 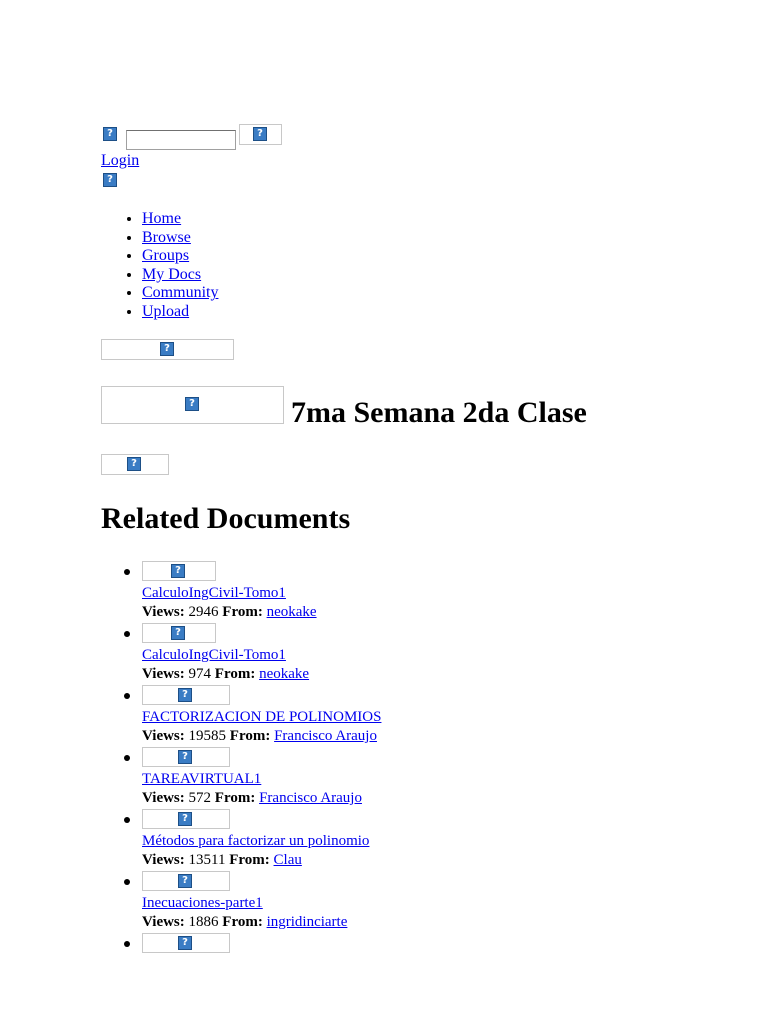 What do you see at coordinates (171, 274) in the screenshot?
I see `nav-link-my-docs: My Docs` at bounding box center [171, 274].